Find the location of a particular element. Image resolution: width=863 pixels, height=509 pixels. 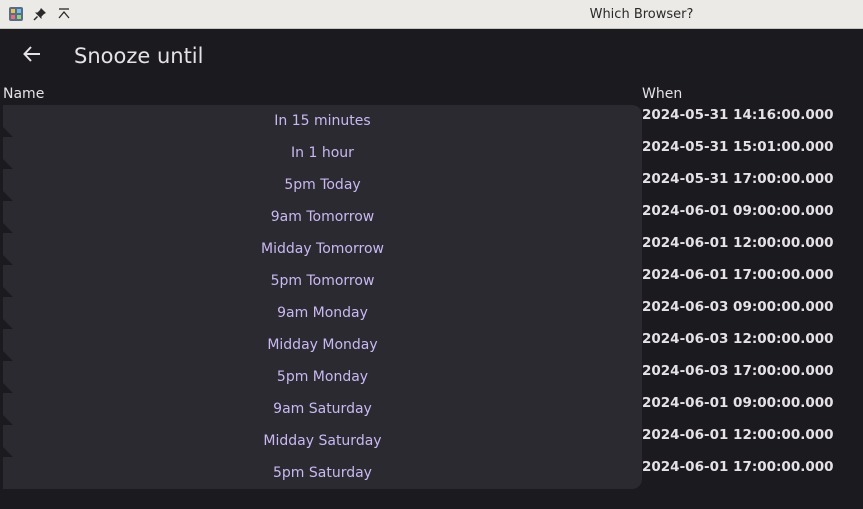

window-title: Which Browser? is located at coordinates (641, 14).